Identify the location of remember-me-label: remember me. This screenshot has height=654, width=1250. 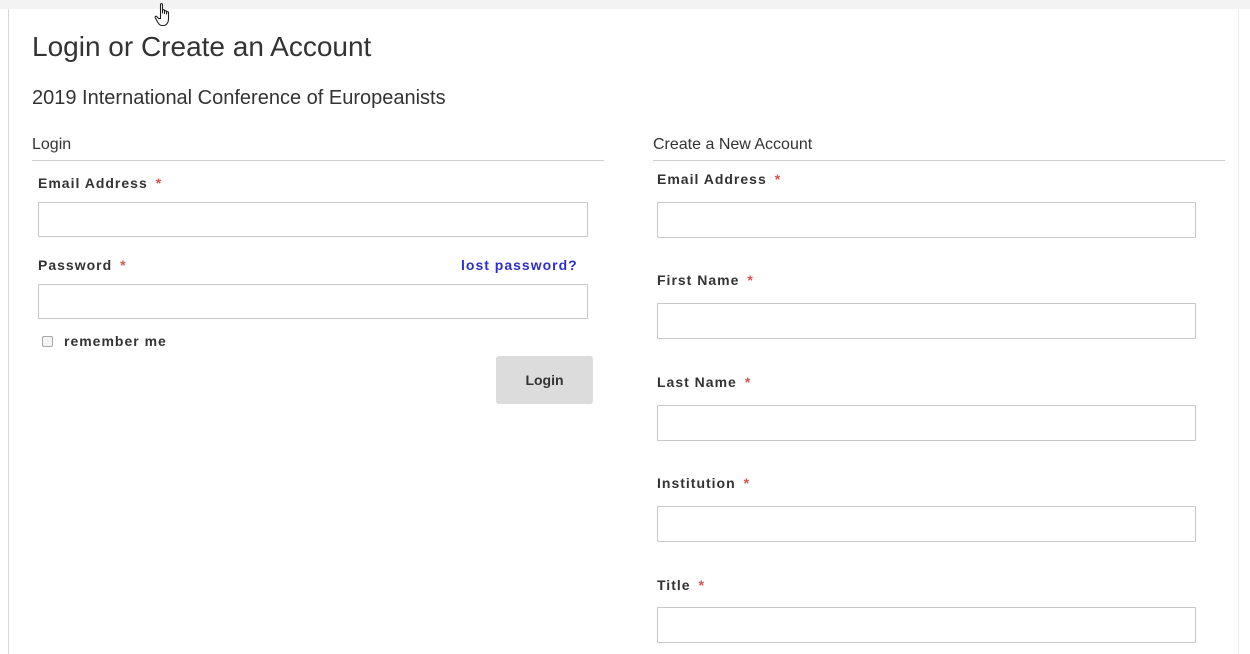
(115, 341).